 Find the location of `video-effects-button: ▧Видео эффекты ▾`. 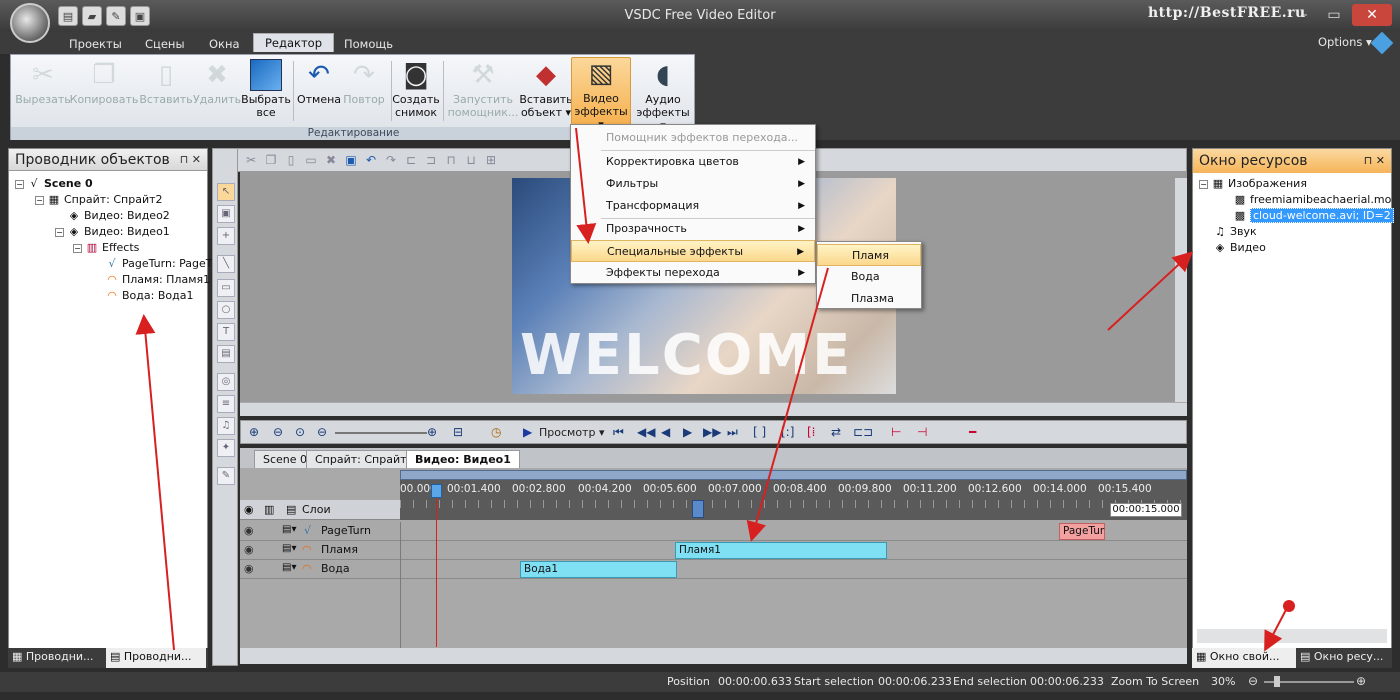

video-effects-button: ▧Видео эффекты ▾ is located at coordinates (601, 94).